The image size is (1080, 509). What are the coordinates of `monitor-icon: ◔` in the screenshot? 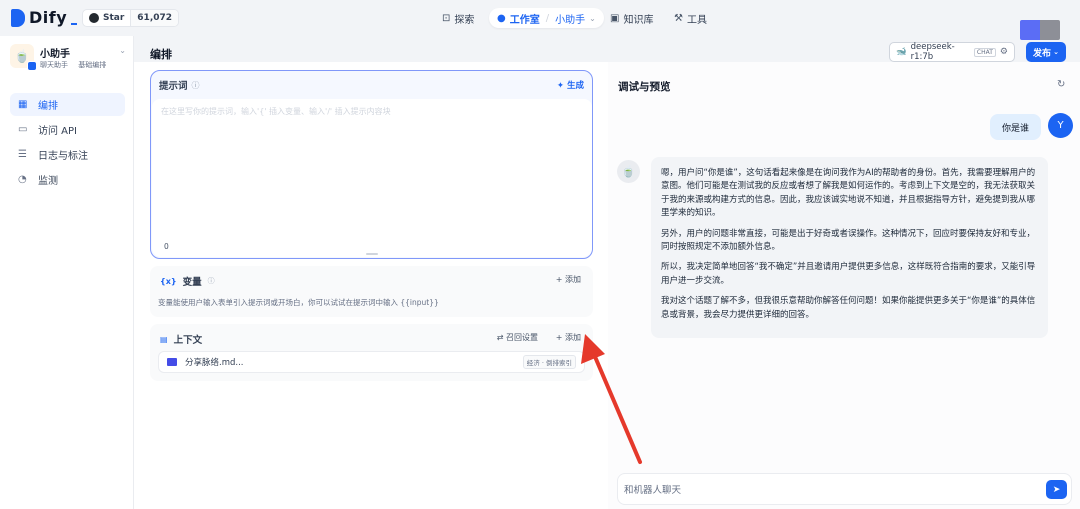 It's located at (22, 179).